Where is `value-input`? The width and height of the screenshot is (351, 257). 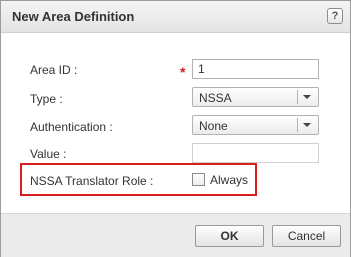 value-input is located at coordinates (255, 153).